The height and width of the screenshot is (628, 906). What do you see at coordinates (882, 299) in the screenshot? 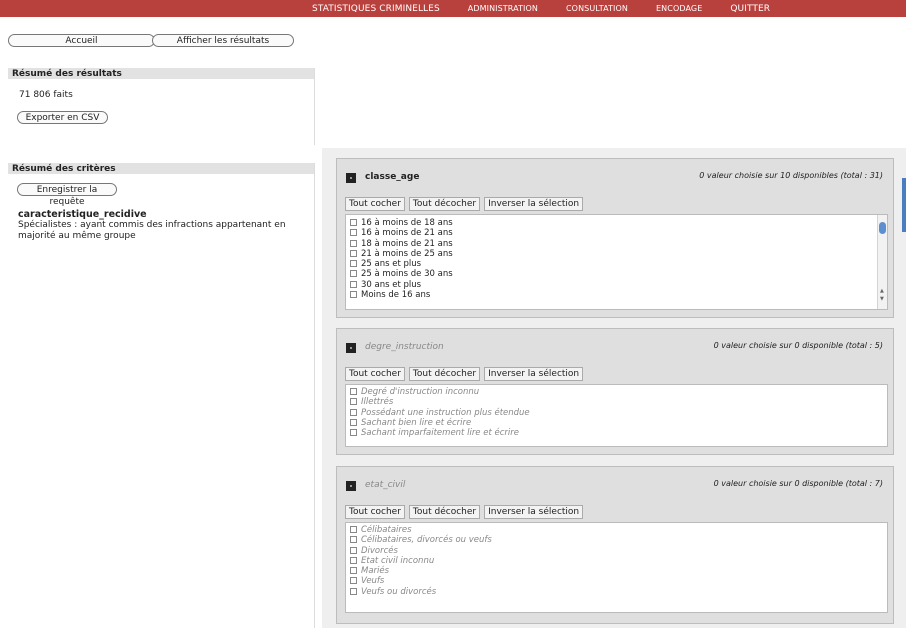
I see `scroll-down-arrow-icon: ▼` at bounding box center [882, 299].